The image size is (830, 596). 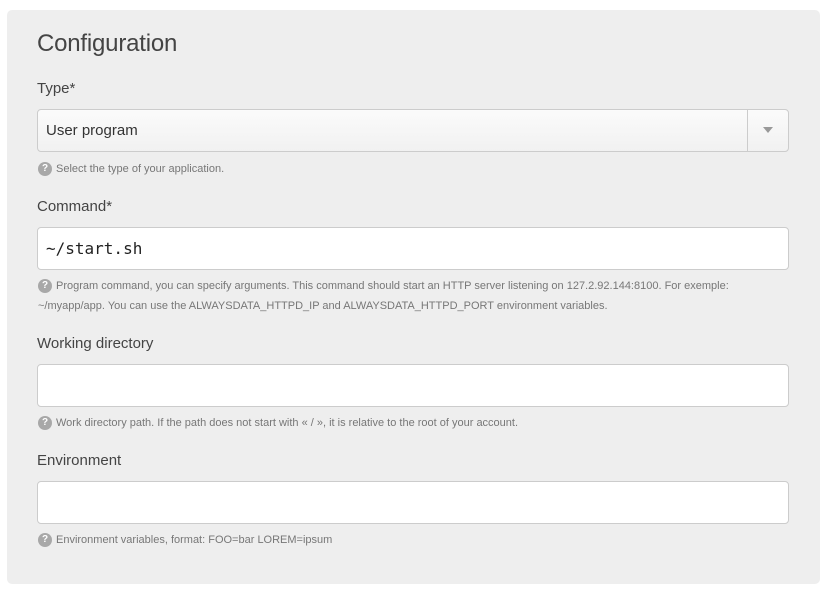 What do you see at coordinates (768, 130) in the screenshot?
I see `caret-down-icon` at bounding box center [768, 130].